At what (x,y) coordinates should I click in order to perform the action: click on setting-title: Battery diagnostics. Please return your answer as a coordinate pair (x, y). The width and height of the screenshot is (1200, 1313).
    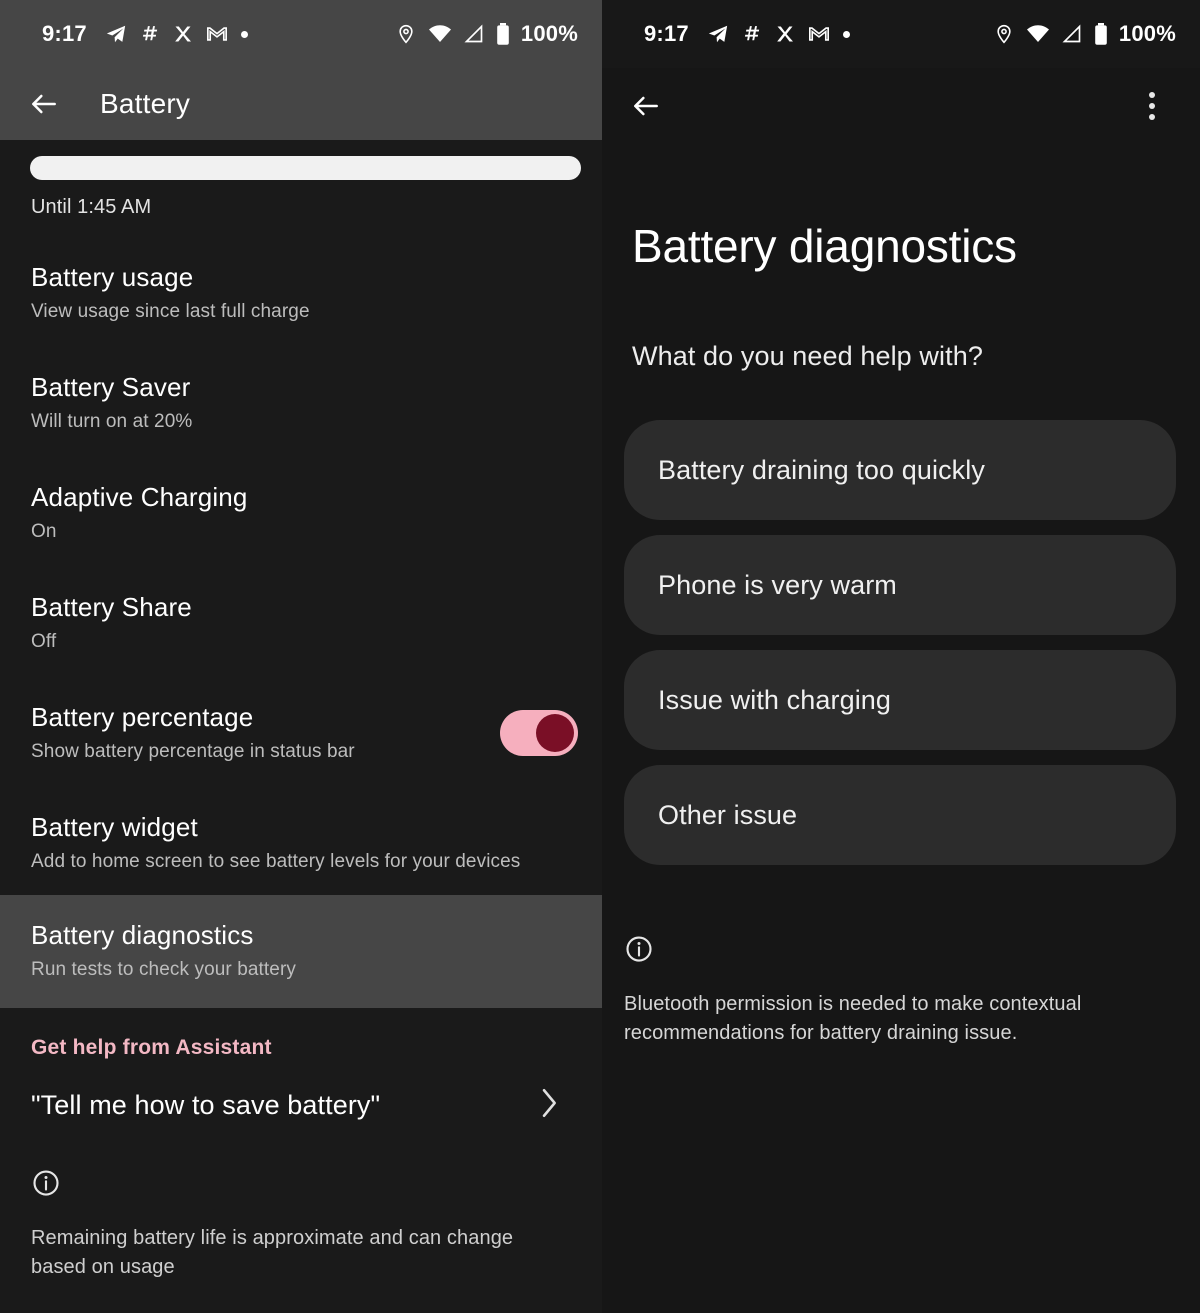
    Looking at the image, I should click on (142, 935).